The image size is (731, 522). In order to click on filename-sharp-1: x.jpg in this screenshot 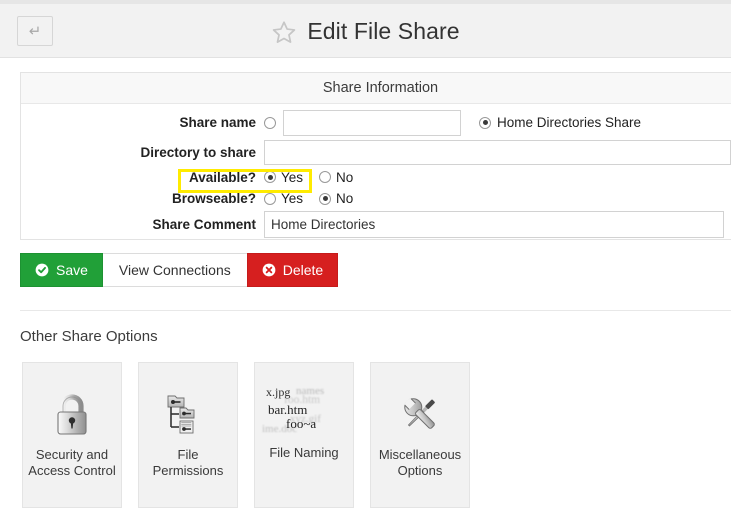, I will do `click(278, 392)`.